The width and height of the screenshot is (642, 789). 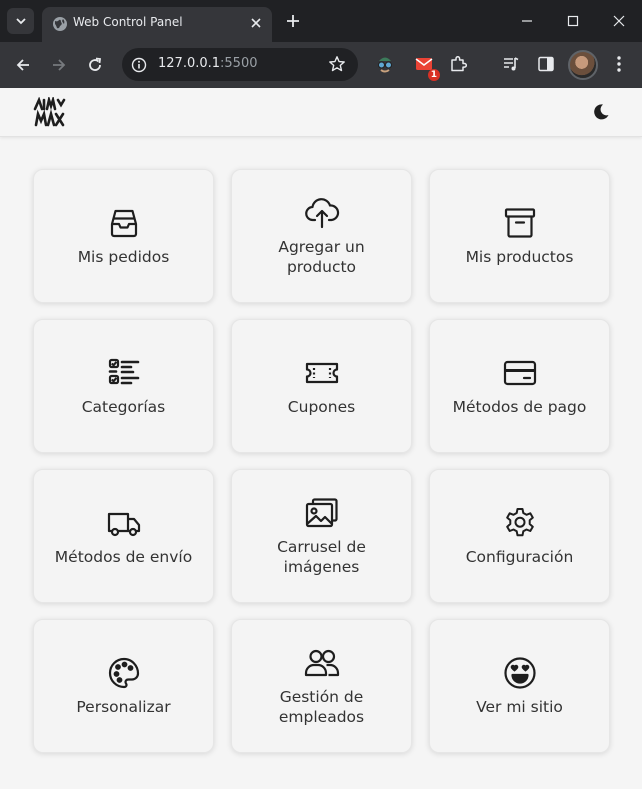 I want to click on archive-box-icon, so click(x=520, y=223).